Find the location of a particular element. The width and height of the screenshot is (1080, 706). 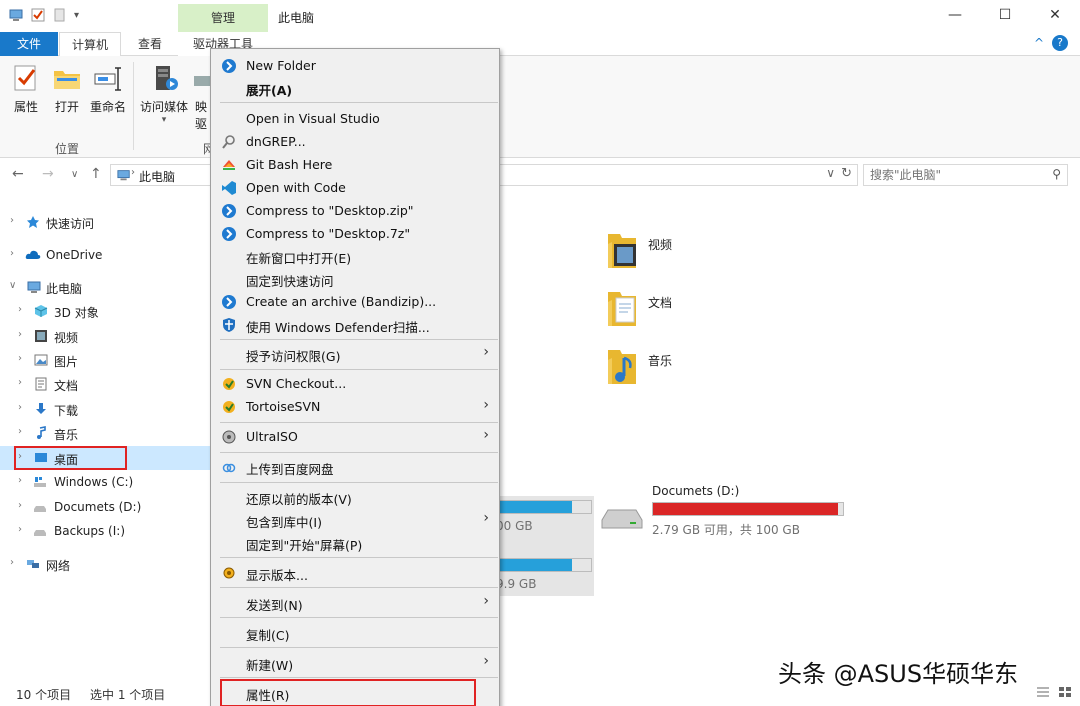

nav-label: 视频 is located at coordinates (66, 338).